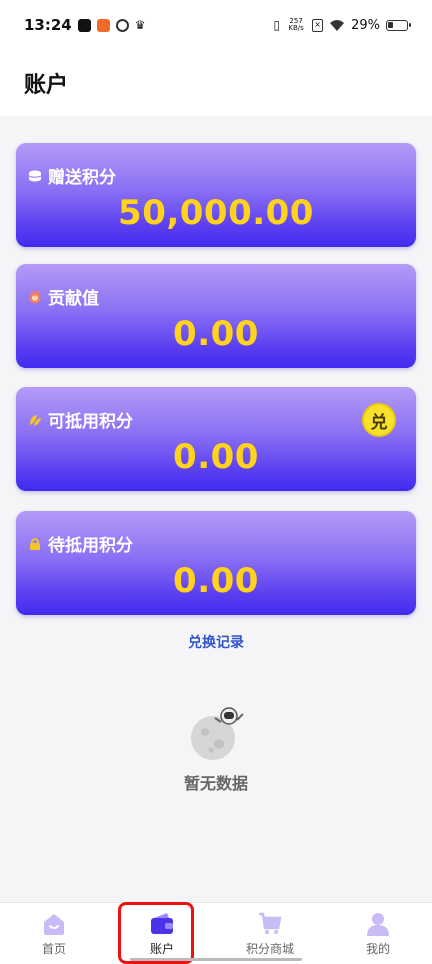  I want to click on card-contribution: 贡献值 0.00, so click(216, 316).